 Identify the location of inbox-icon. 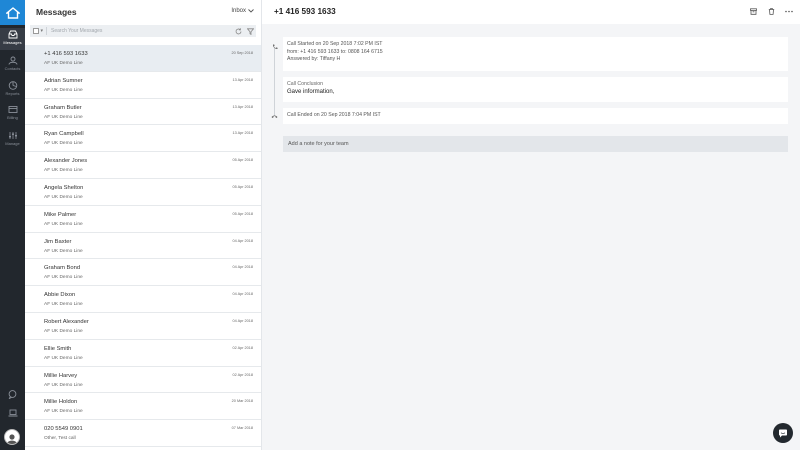
(12, 34).